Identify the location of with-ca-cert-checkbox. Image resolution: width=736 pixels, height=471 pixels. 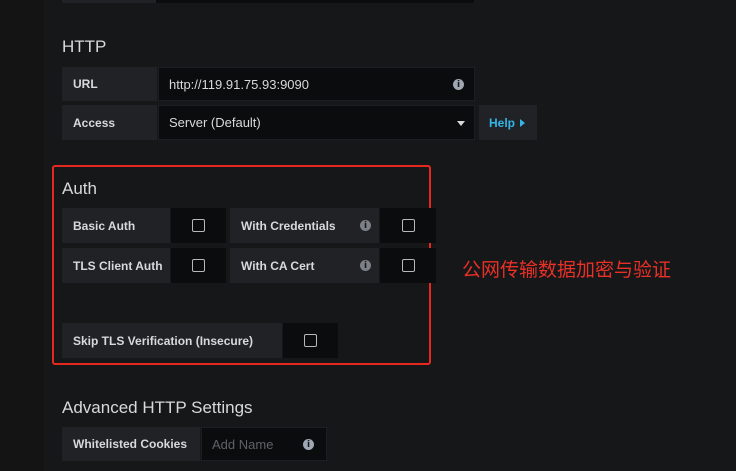
(408, 265).